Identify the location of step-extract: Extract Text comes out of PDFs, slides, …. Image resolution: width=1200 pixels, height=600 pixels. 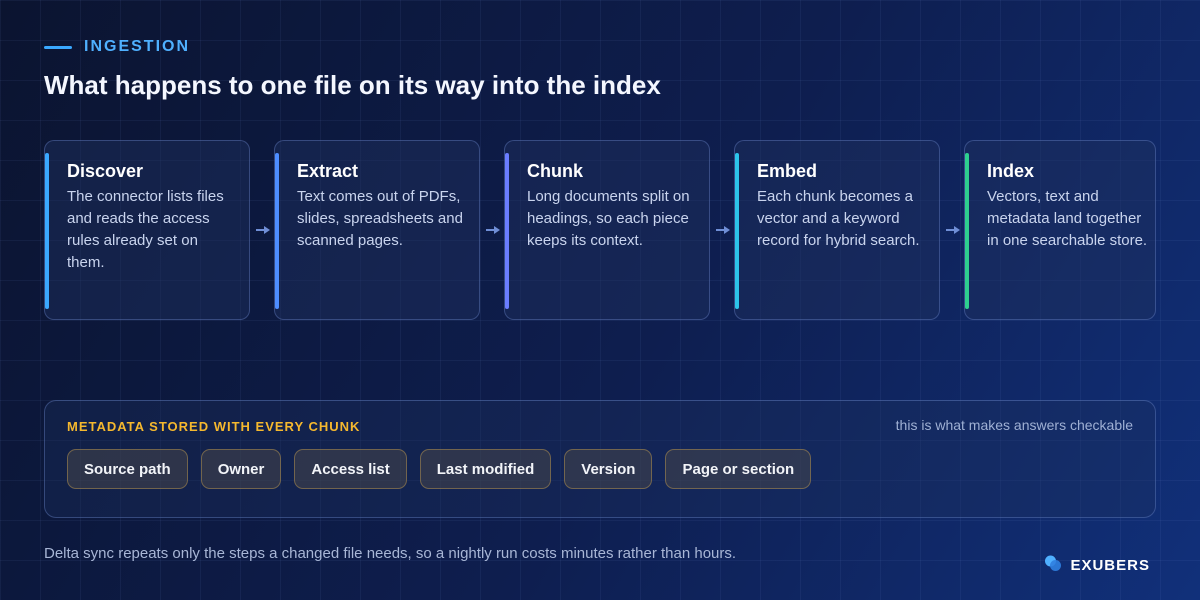
(377, 230).